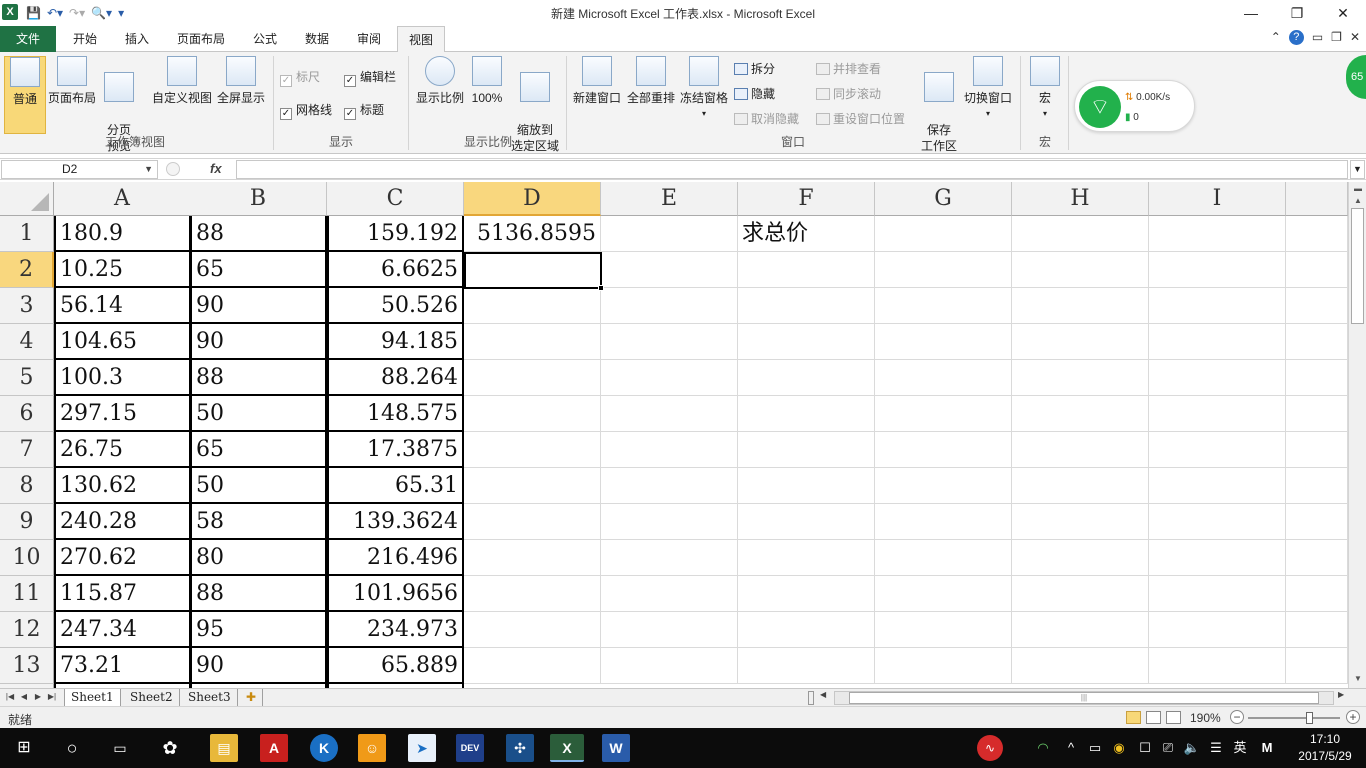 This screenshot has width=1366, height=768. Describe the element at coordinates (27, 270) in the screenshot. I see `row-header: 2` at that location.